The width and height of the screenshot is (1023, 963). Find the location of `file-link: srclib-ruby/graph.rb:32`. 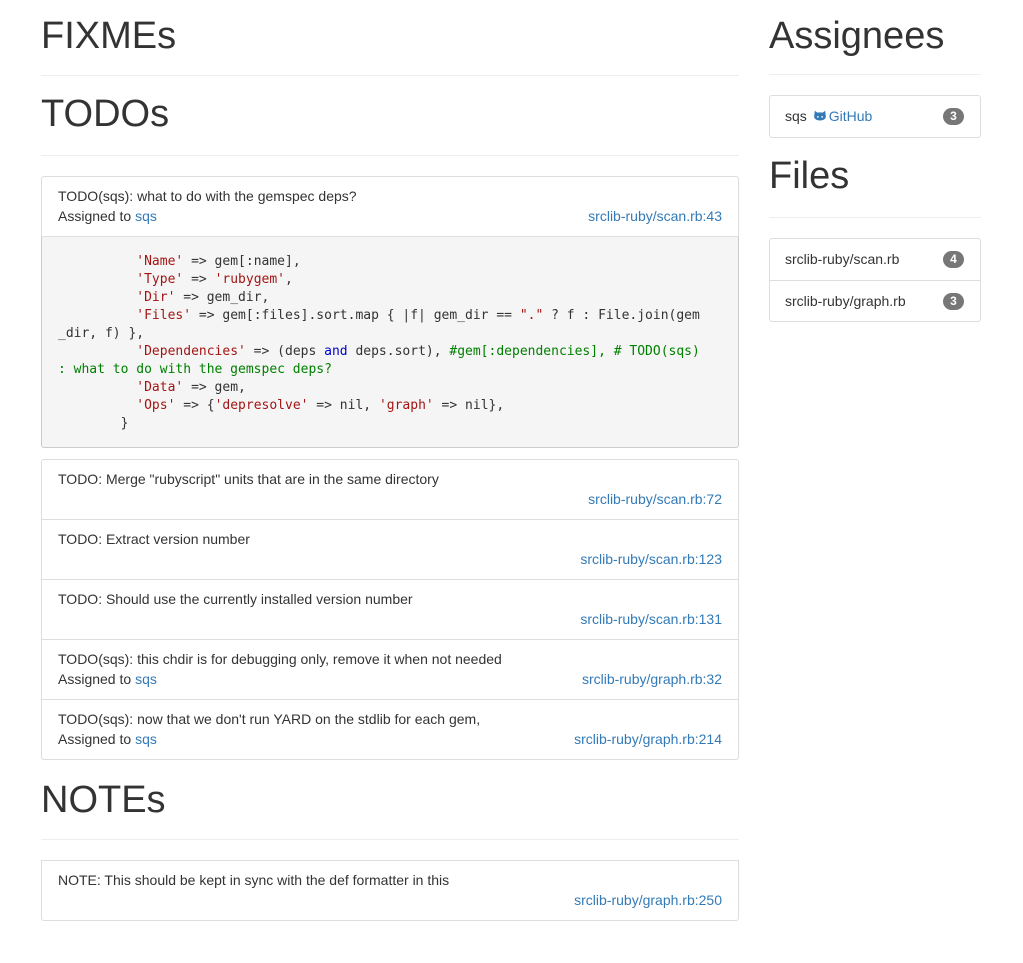

file-link: srclib-ruby/graph.rb:32 is located at coordinates (652, 679).